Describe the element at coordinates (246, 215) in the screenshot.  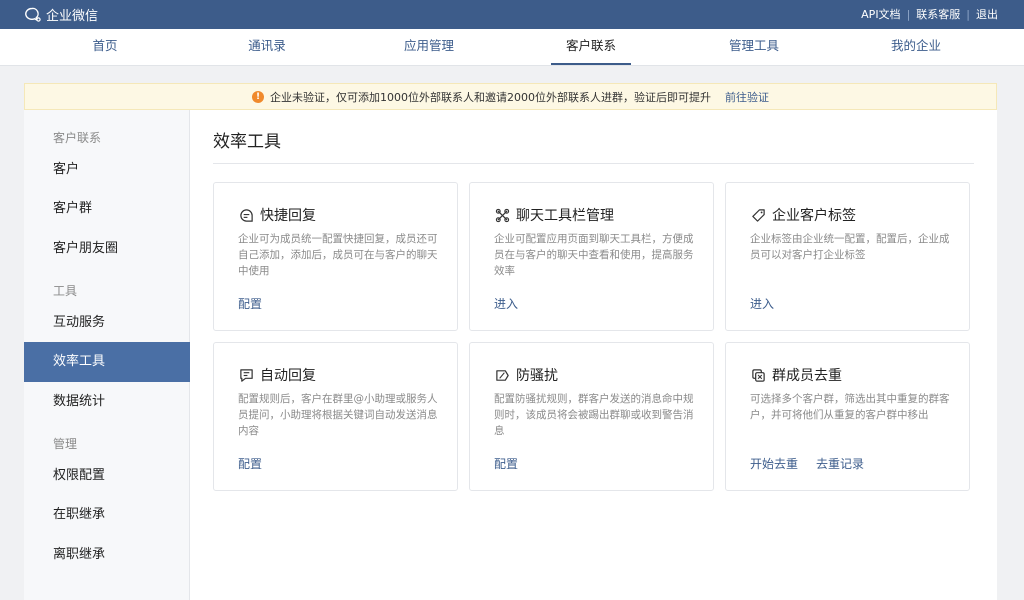
I see `chat-lines-icon` at that location.